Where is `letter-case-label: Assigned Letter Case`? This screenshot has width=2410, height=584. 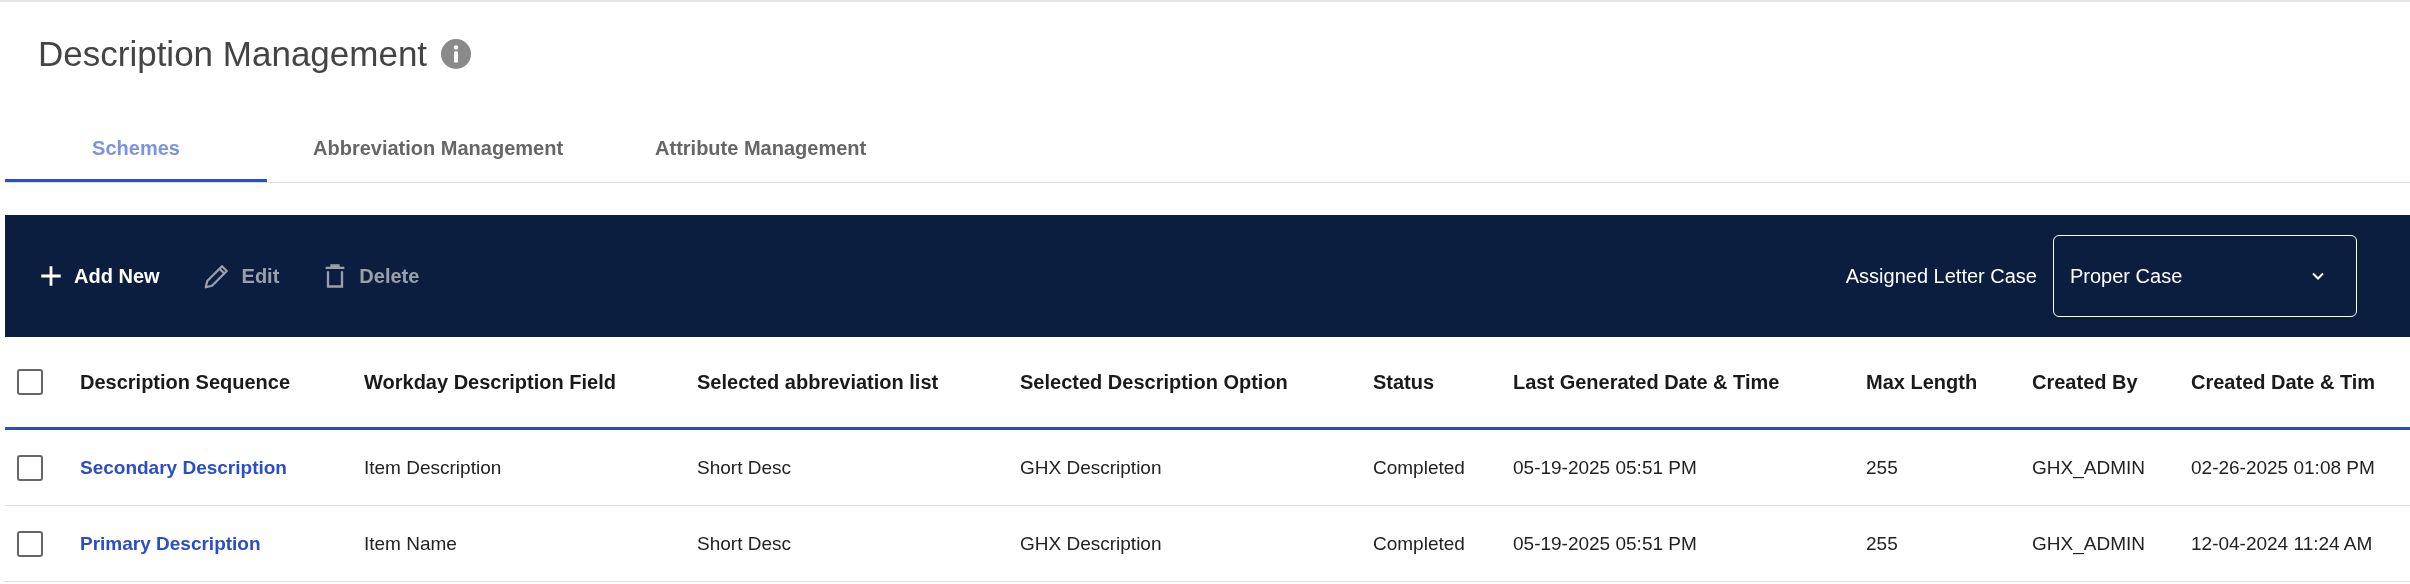
letter-case-label: Assigned Letter Case is located at coordinates (1941, 276).